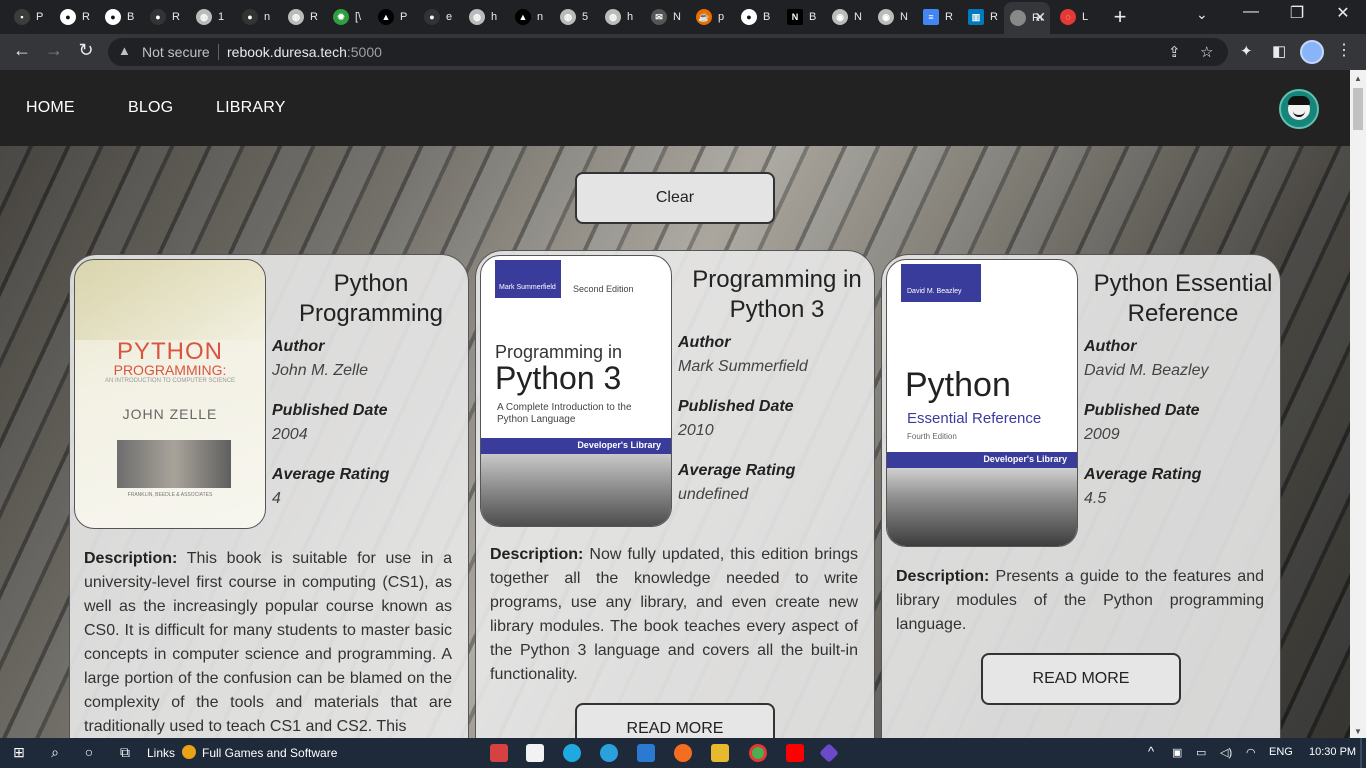 The width and height of the screenshot is (1366, 768). What do you see at coordinates (124, 50) in the screenshot?
I see `warning-icon: ▲` at bounding box center [124, 50].